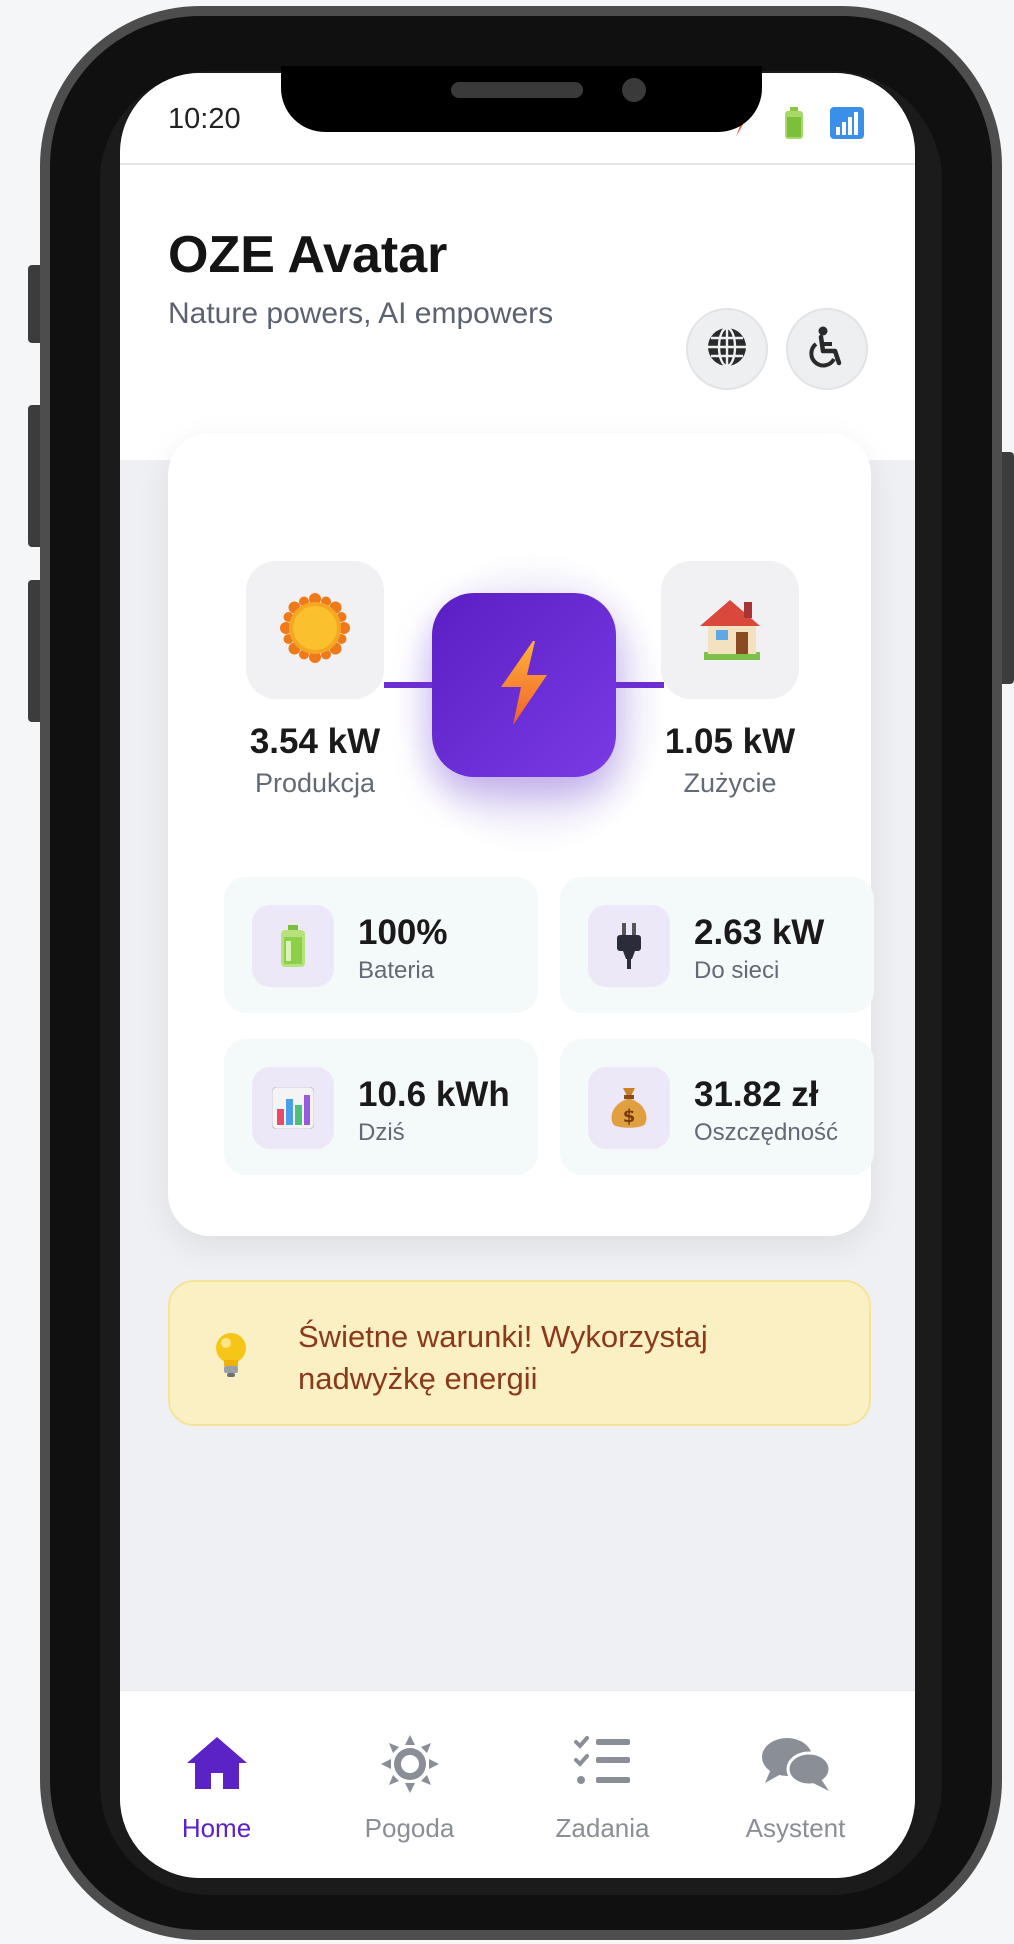 This screenshot has height=1944, width=1014. Describe the element at coordinates (361, 313) in the screenshot. I see `page-subtitle: Nature powers, AI empowers` at that location.